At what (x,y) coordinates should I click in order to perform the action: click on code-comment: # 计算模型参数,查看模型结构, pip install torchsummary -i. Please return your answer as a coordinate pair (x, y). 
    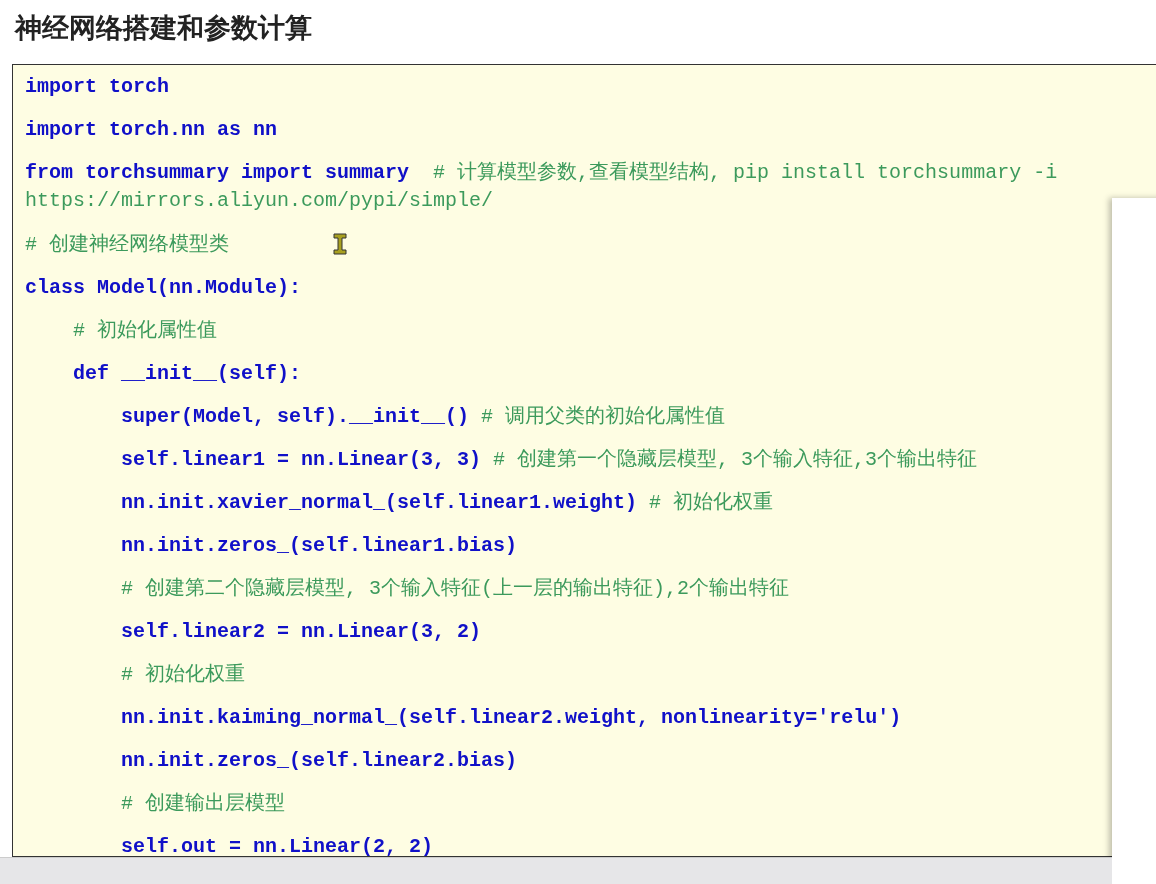
    Looking at the image, I should click on (745, 172).